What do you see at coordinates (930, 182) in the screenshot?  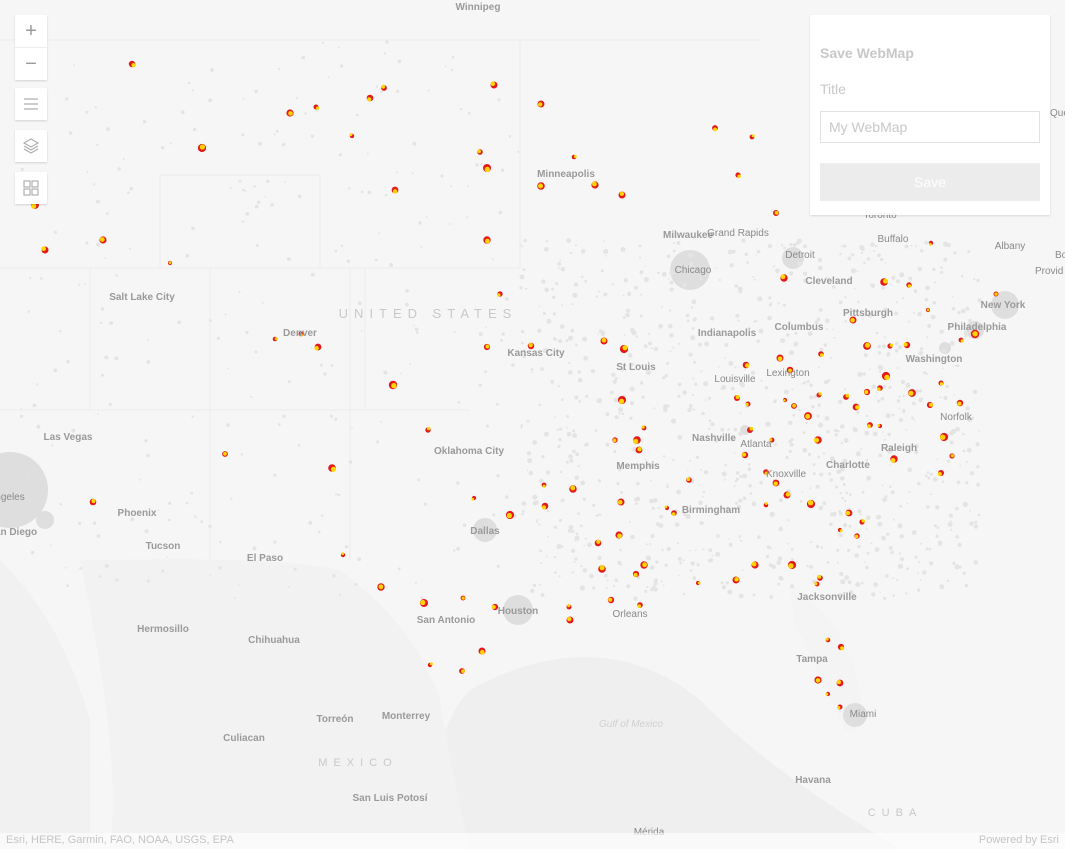 I see `save-button: Save` at bounding box center [930, 182].